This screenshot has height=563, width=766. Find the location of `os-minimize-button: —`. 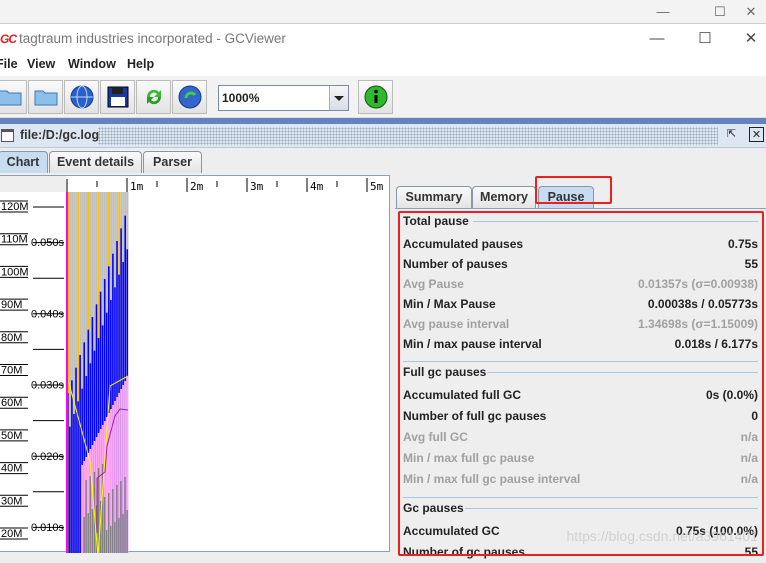

os-minimize-button: — is located at coordinates (663, 12).